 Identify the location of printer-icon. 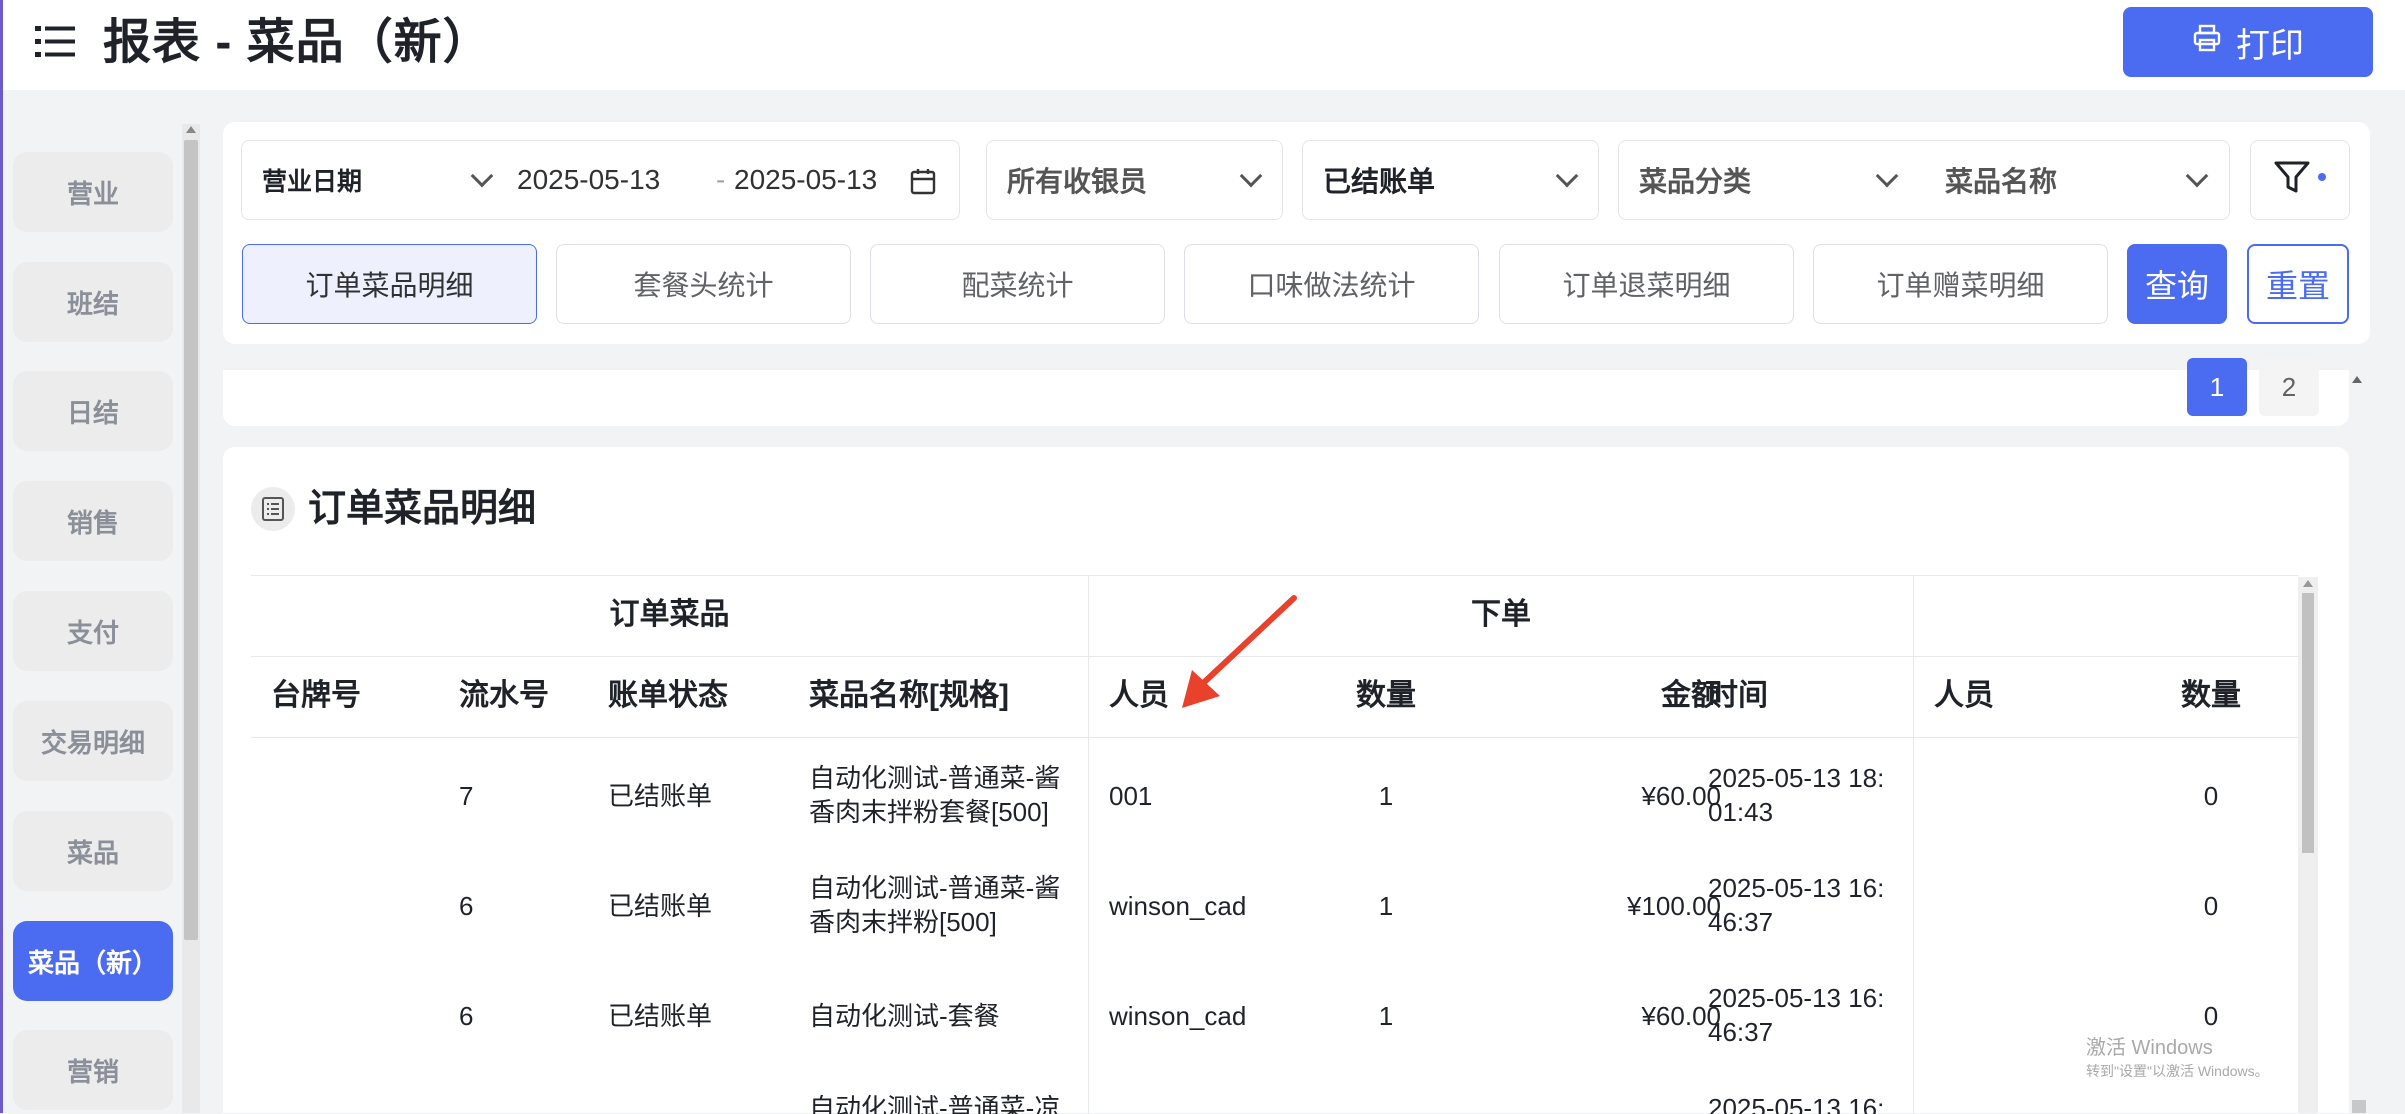
(2207, 42).